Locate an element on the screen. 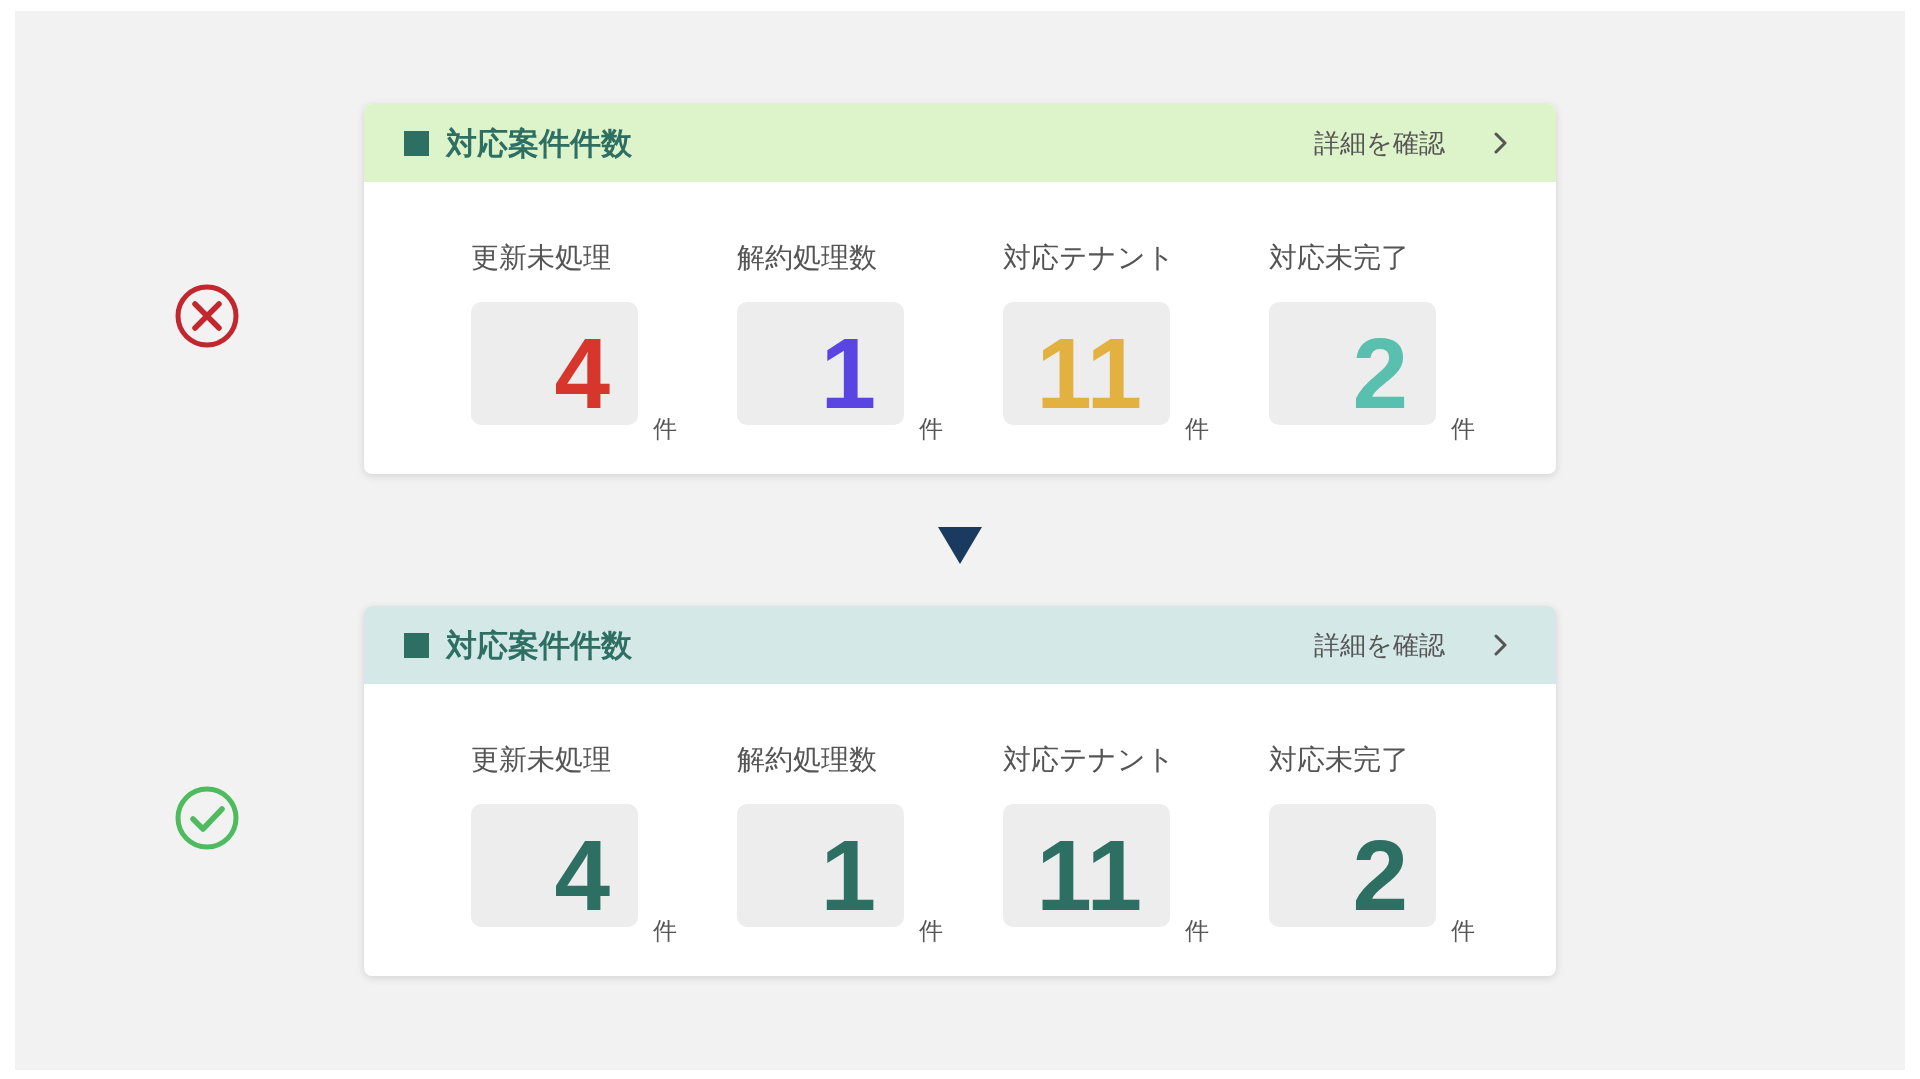 The height and width of the screenshot is (1079, 1920). cross-circle-icon is located at coordinates (207, 316).